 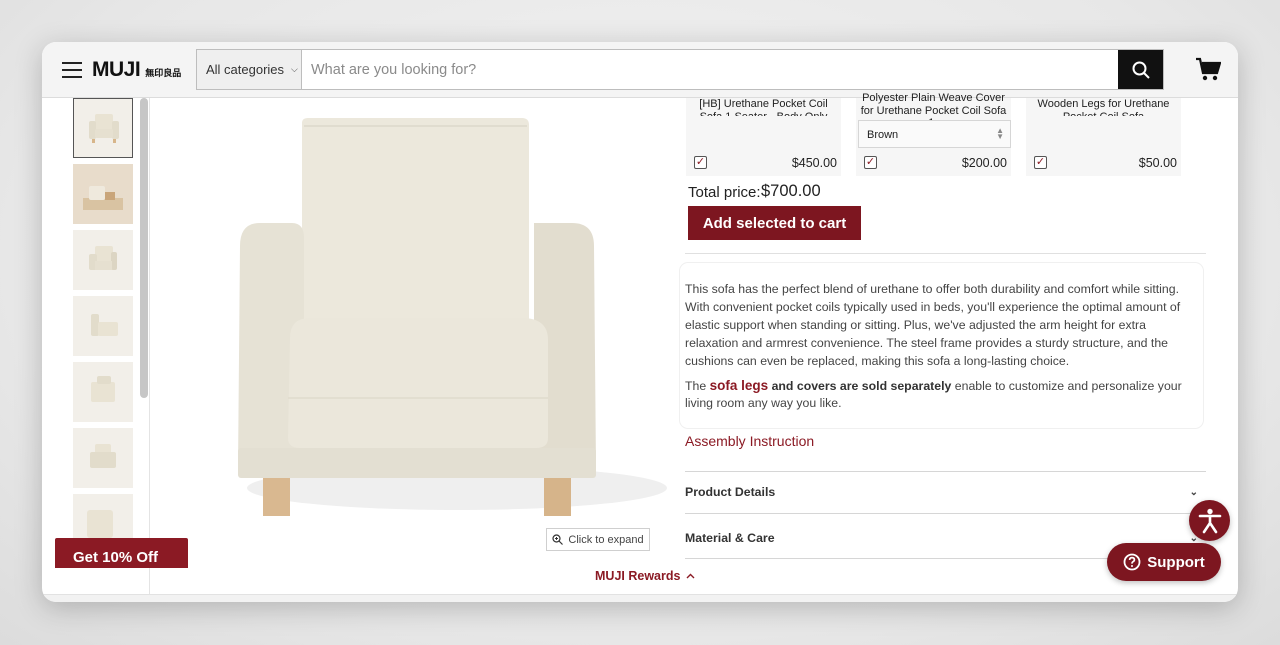 I want to click on help-icon, so click(x=1132, y=562).